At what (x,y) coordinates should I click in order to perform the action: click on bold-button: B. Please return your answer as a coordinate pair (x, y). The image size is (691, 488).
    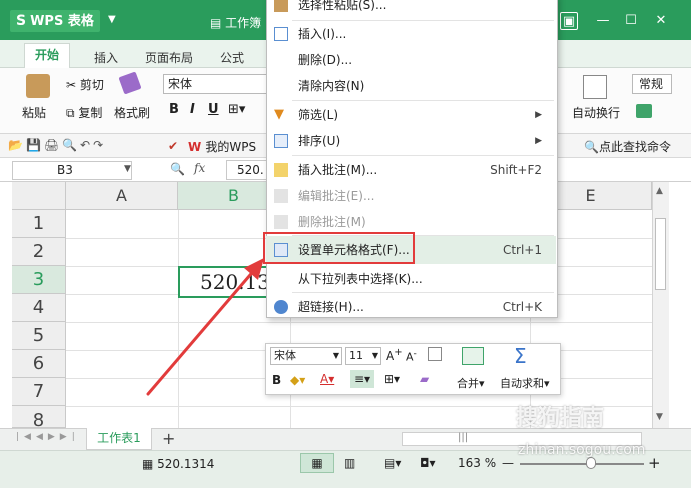
    Looking at the image, I should click on (174, 109).